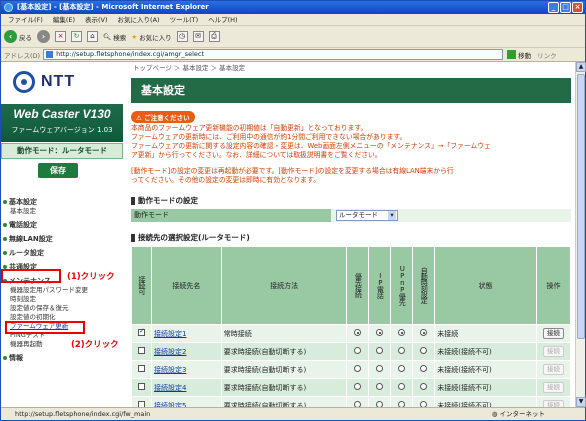 The image size is (586, 421). I want to click on nav-sub-password-change: 機器設定用パスワード変更, so click(63, 290).